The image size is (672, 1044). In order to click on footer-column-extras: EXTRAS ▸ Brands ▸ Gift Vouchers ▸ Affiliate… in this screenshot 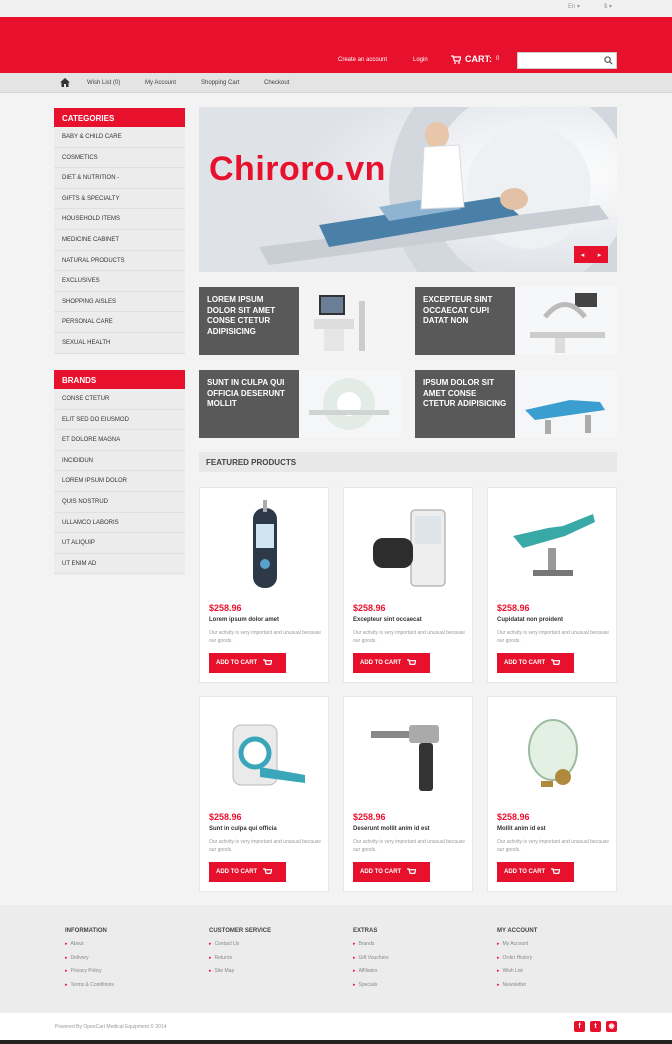, I will do `click(371, 961)`.